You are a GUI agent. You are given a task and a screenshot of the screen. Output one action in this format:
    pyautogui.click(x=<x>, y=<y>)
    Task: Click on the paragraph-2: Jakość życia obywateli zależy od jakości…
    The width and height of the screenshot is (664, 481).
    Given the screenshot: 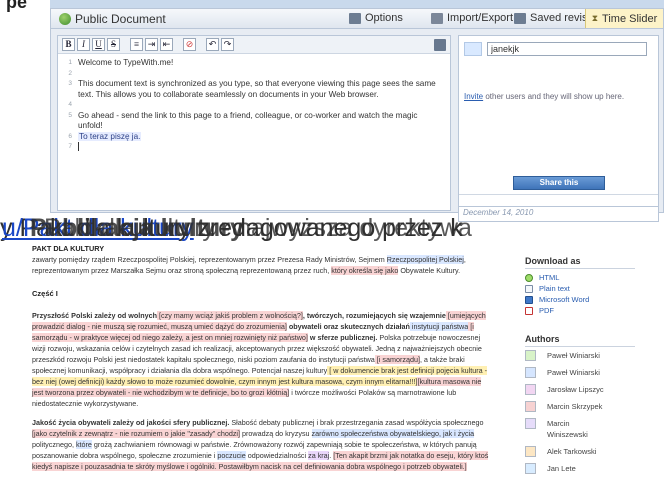 What is the action you would take?
    pyautogui.click(x=260, y=444)
    